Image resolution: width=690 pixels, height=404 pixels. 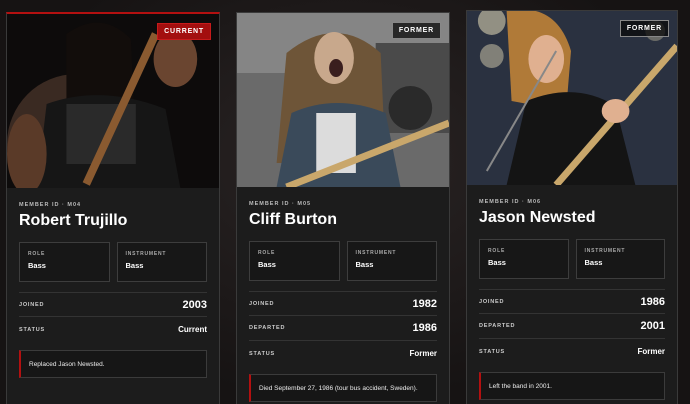 I want to click on departed-row: DEPARTED 1986, so click(x=343, y=328).